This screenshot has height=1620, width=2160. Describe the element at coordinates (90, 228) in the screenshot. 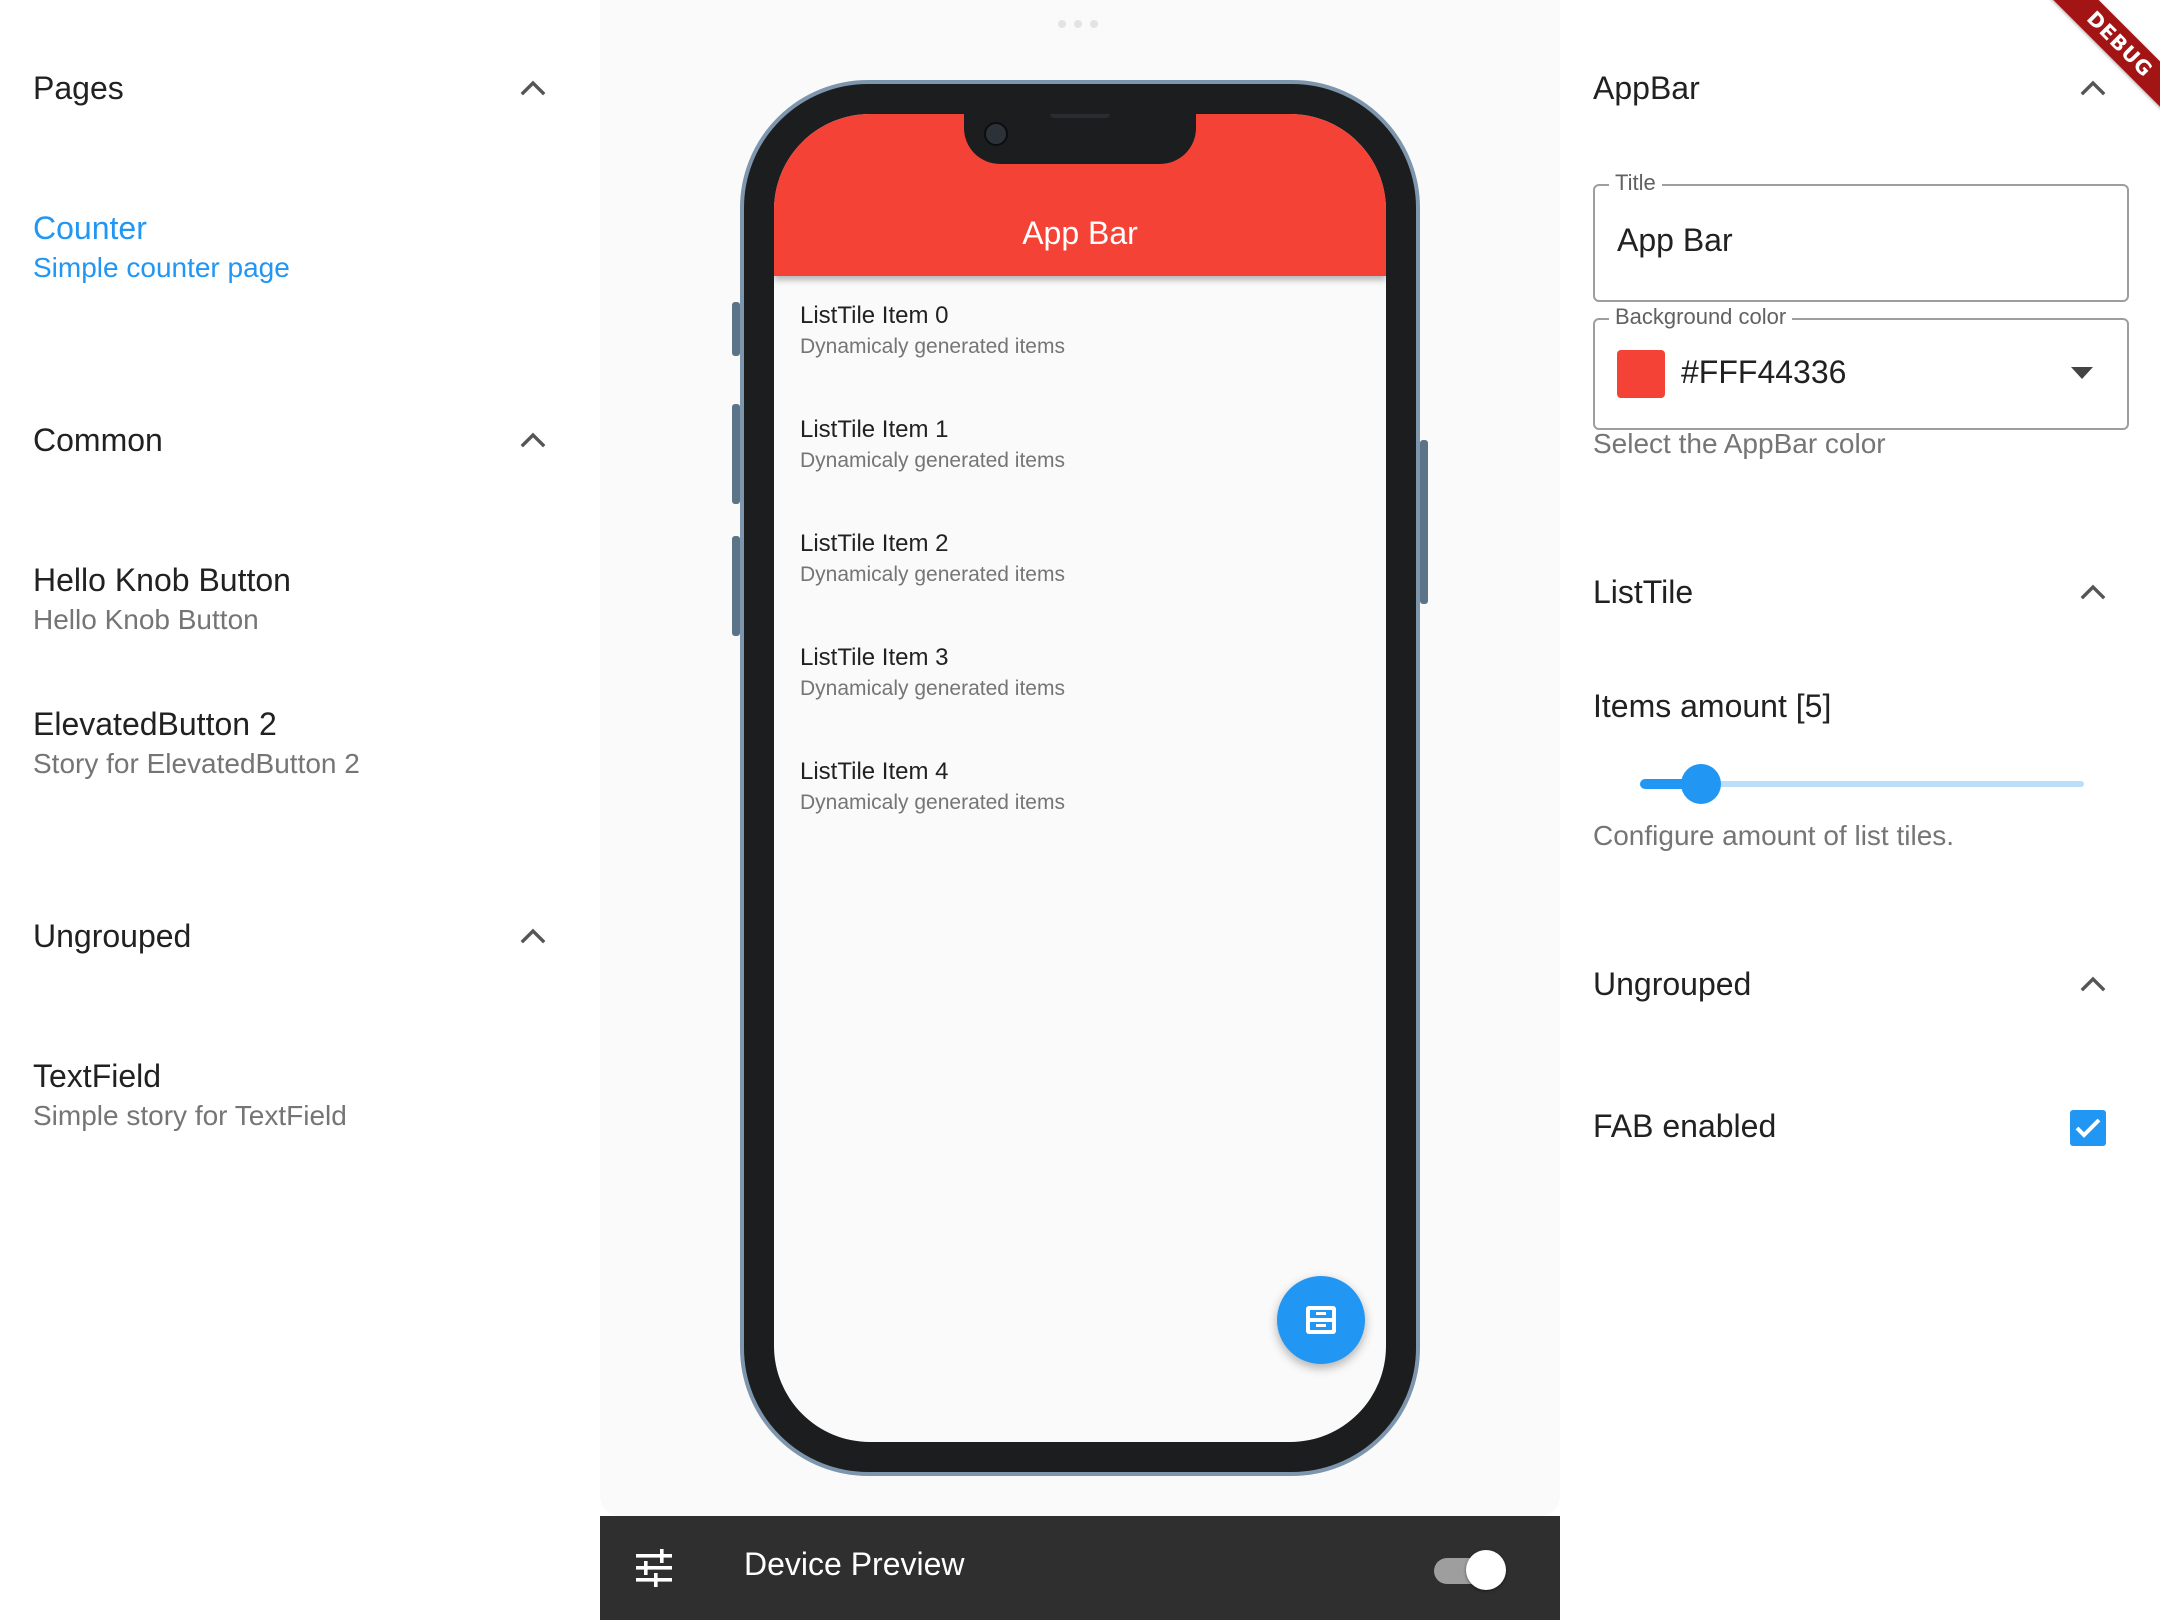

I see `story-title: Counter` at that location.